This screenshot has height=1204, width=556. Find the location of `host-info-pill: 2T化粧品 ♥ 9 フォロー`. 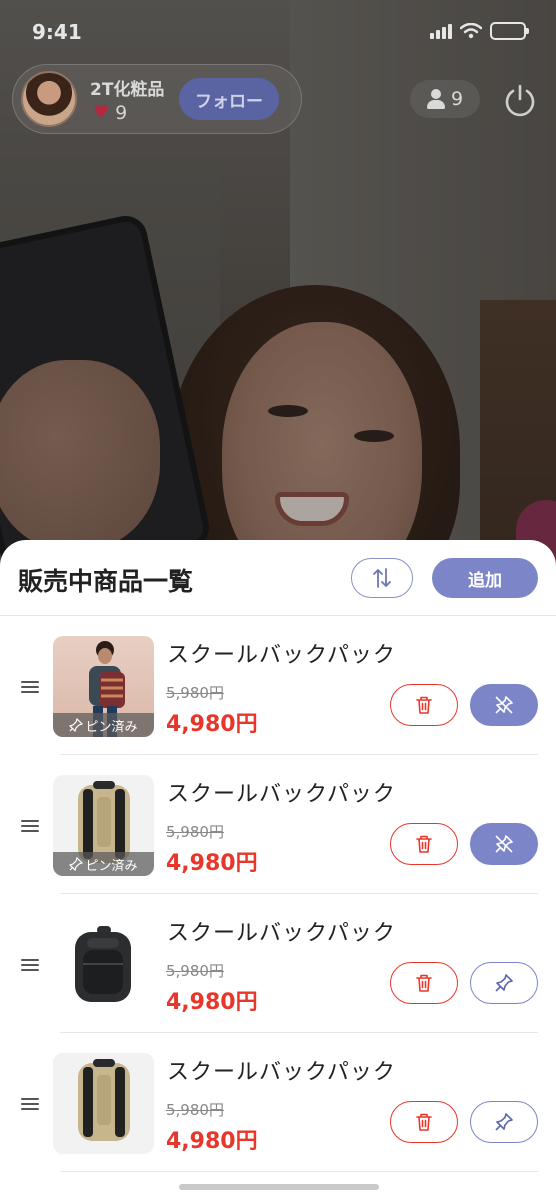

host-info-pill: 2T化粧品 ♥ 9 フォロー is located at coordinates (157, 99).